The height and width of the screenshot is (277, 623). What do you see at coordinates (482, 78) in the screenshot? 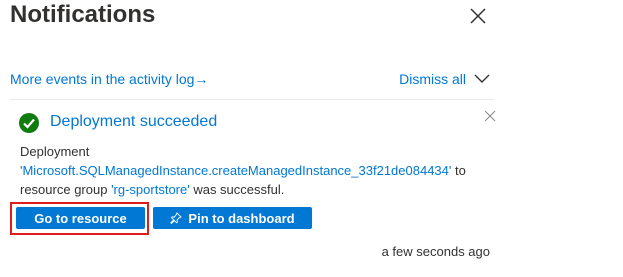
I see `chevron-down-icon` at bounding box center [482, 78].